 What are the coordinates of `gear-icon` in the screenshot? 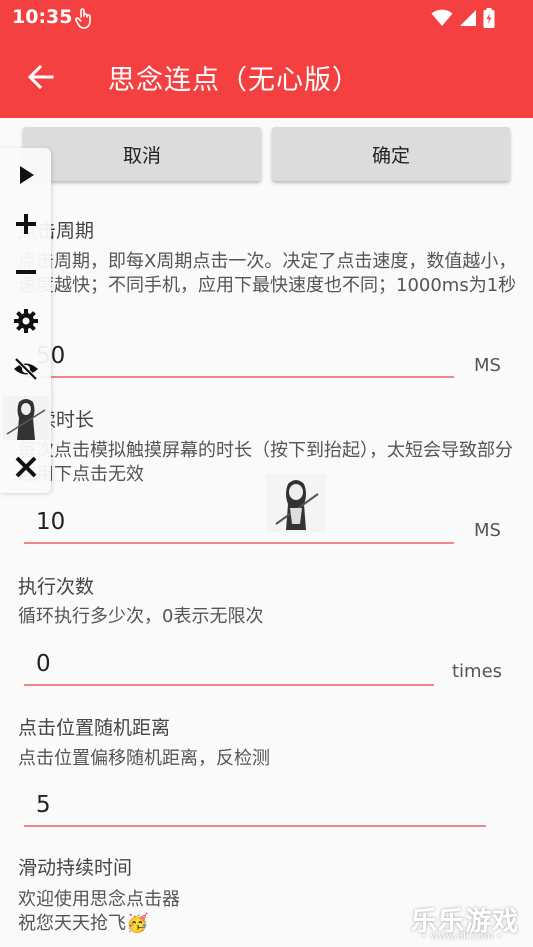 It's located at (26, 321).